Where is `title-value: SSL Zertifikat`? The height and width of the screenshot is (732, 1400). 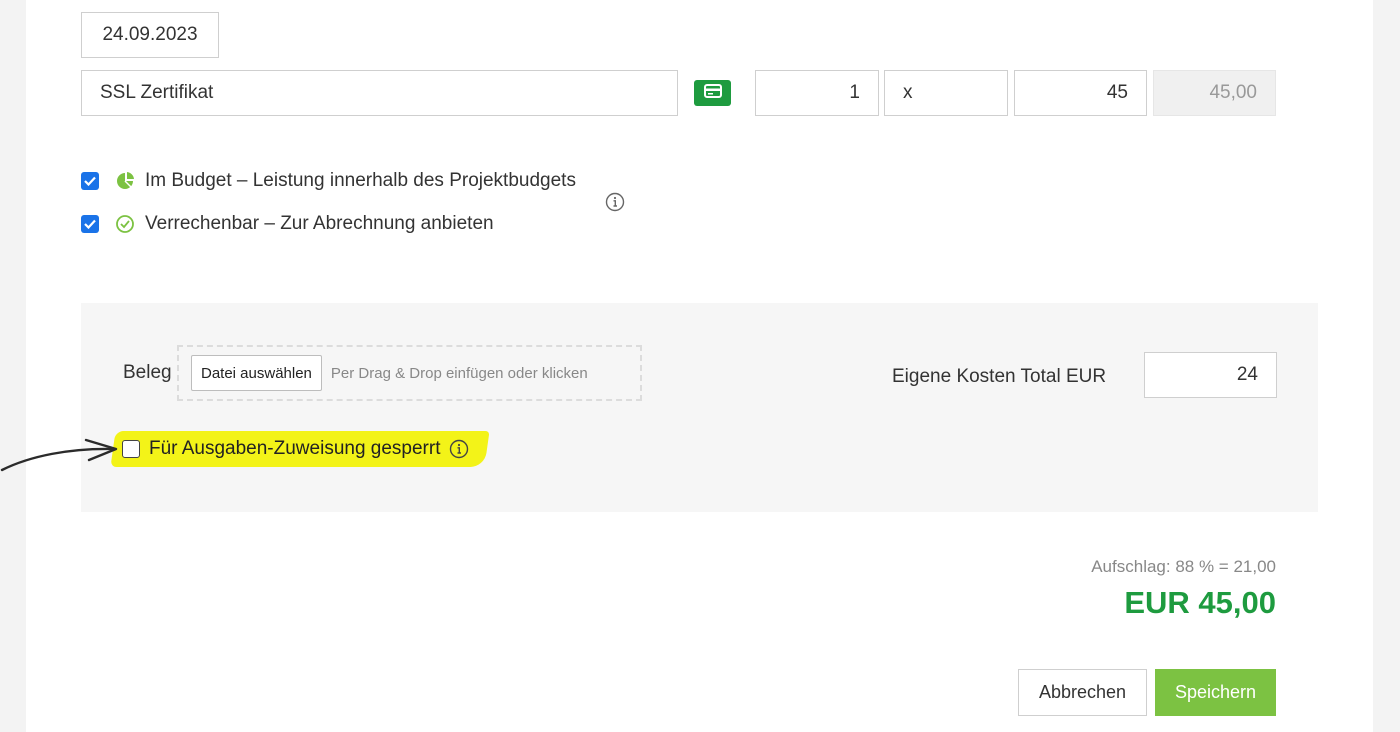 title-value: SSL Zertifikat is located at coordinates (157, 92).